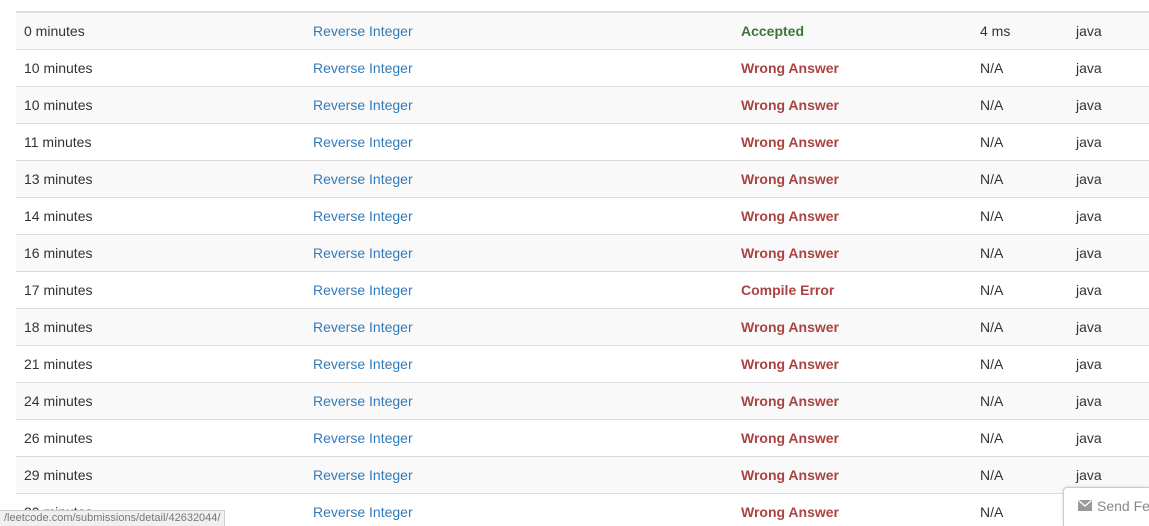  I want to click on envelope-icon, so click(1085, 505).